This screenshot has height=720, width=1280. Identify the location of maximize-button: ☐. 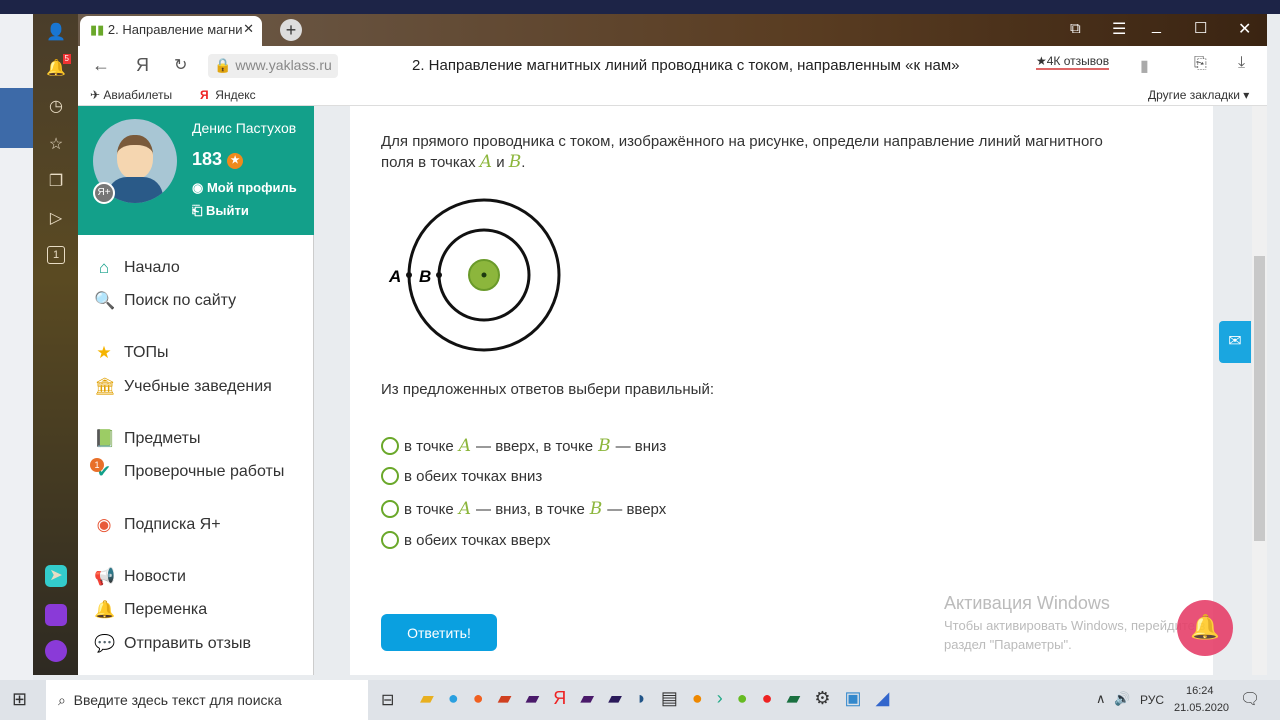
(1200, 28).